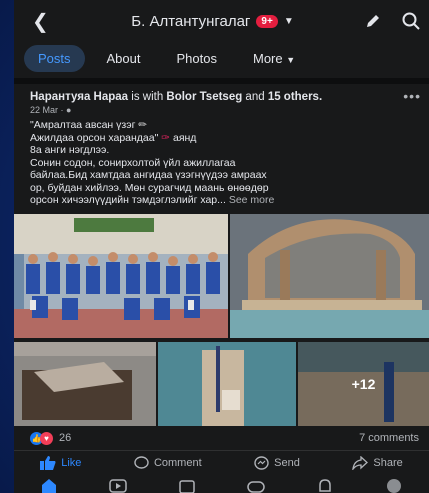 This screenshot has height=493, width=429. What do you see at coordinates (47, 21) in the screenshot?
I see `back-arrow-icon: ❮` at bounding box center [47, 21].